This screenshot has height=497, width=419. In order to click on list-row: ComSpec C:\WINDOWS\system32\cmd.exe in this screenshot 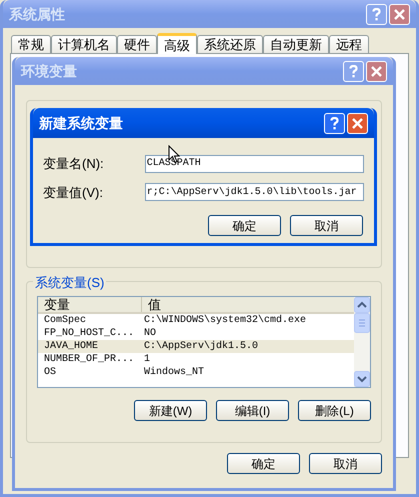, I will do `click(196, 320)`.